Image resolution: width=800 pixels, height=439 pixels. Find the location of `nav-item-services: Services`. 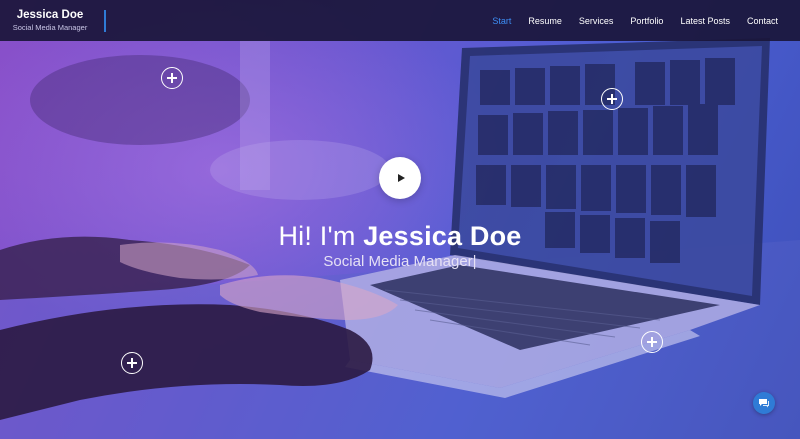

nav-item-services: Services is located at coordinates (596, 21).